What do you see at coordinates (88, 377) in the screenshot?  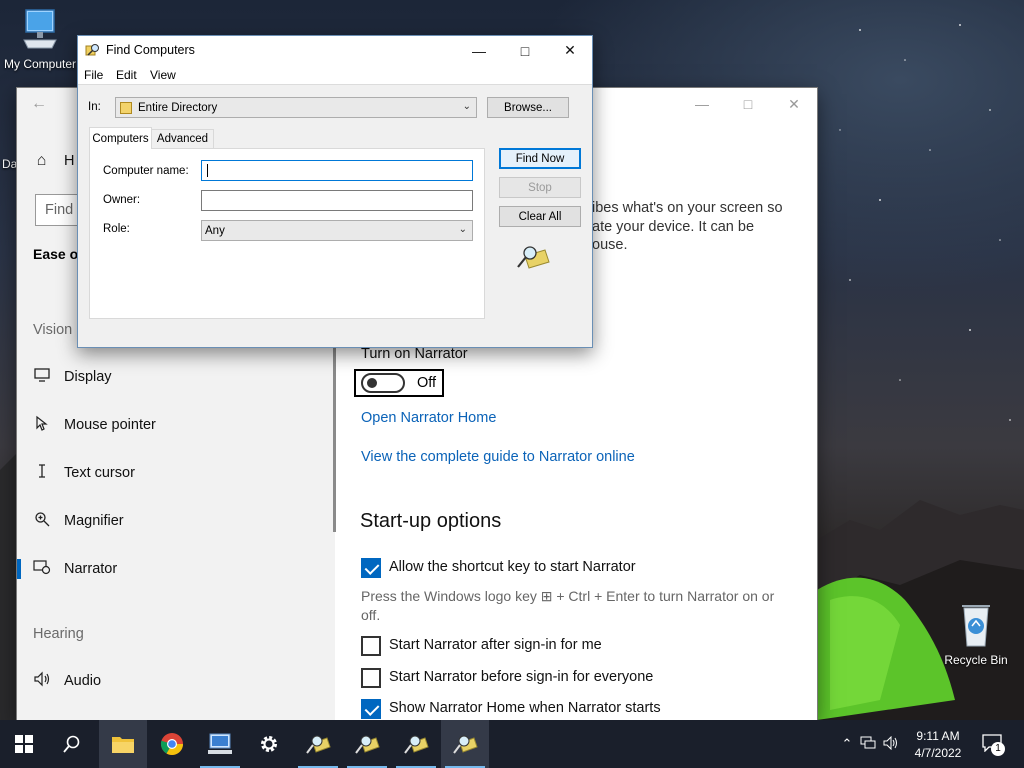 I see `sidebar-item-label: Display` at bounding box center [88, 377].